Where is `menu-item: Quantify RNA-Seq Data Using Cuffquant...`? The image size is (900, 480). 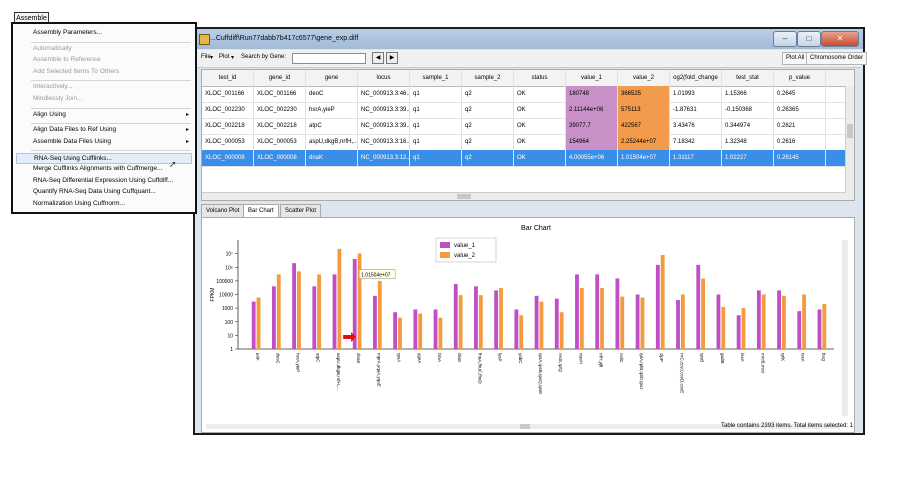 menu-item: Quantify RNA-Seq Data Using Cuffquant... is located at coordinates (94, 191).